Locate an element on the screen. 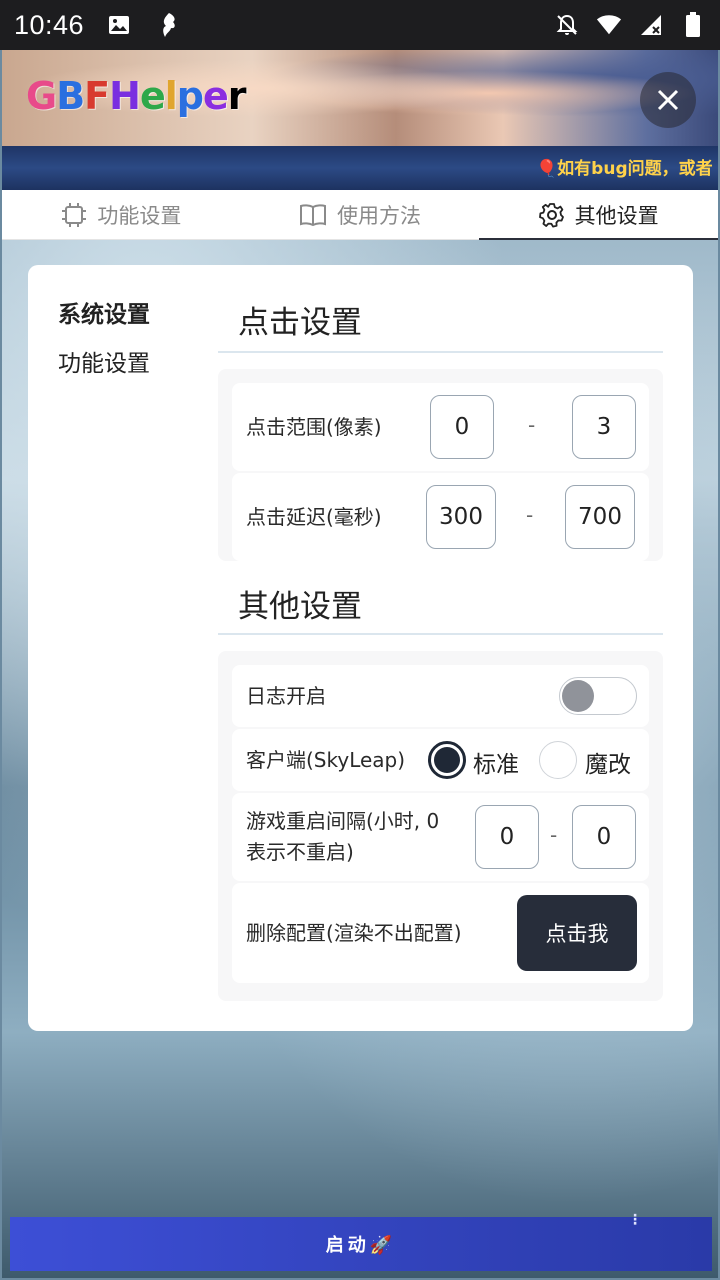  client-row: 客户端(SkyLeap) 标准 魔改 is located at coordinates (440, 760).